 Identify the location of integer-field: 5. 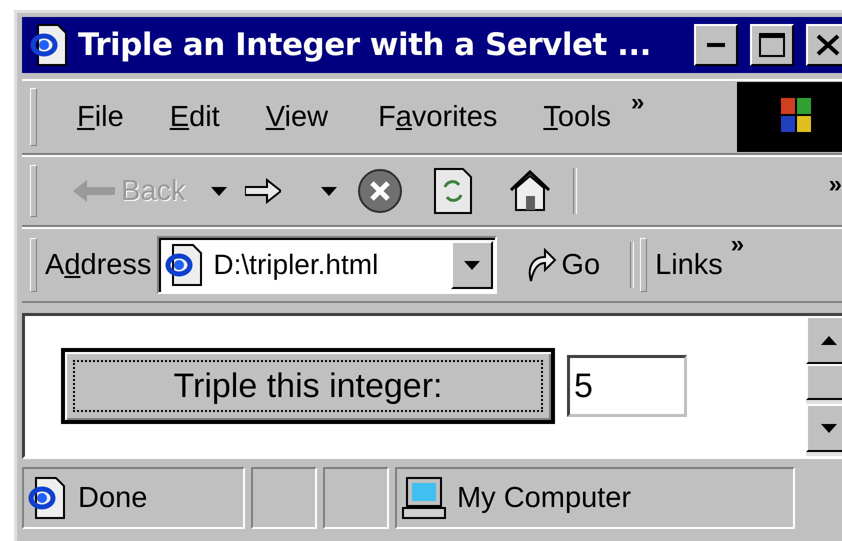
(627, 386).